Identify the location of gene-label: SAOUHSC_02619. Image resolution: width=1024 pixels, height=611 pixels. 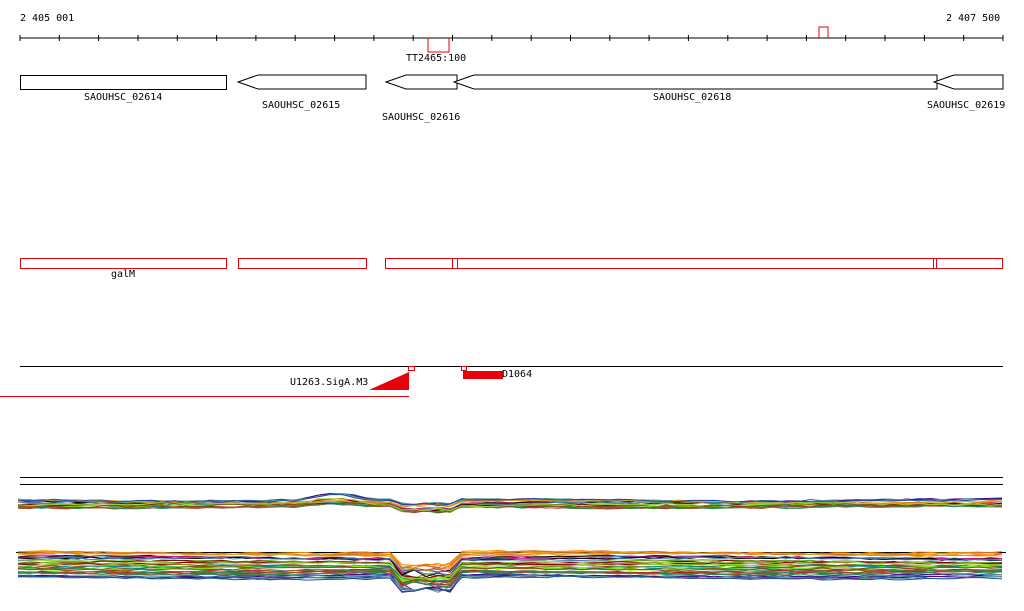
(966, 106).